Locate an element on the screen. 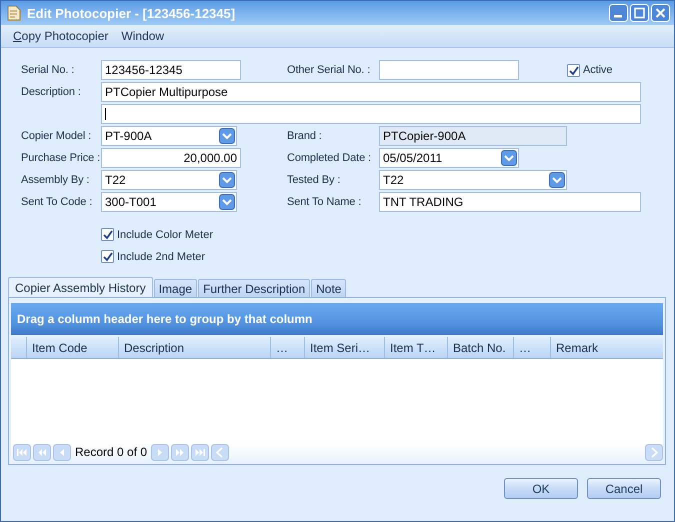  text-field: TNT TRADING is located at coordinates (510, 202).